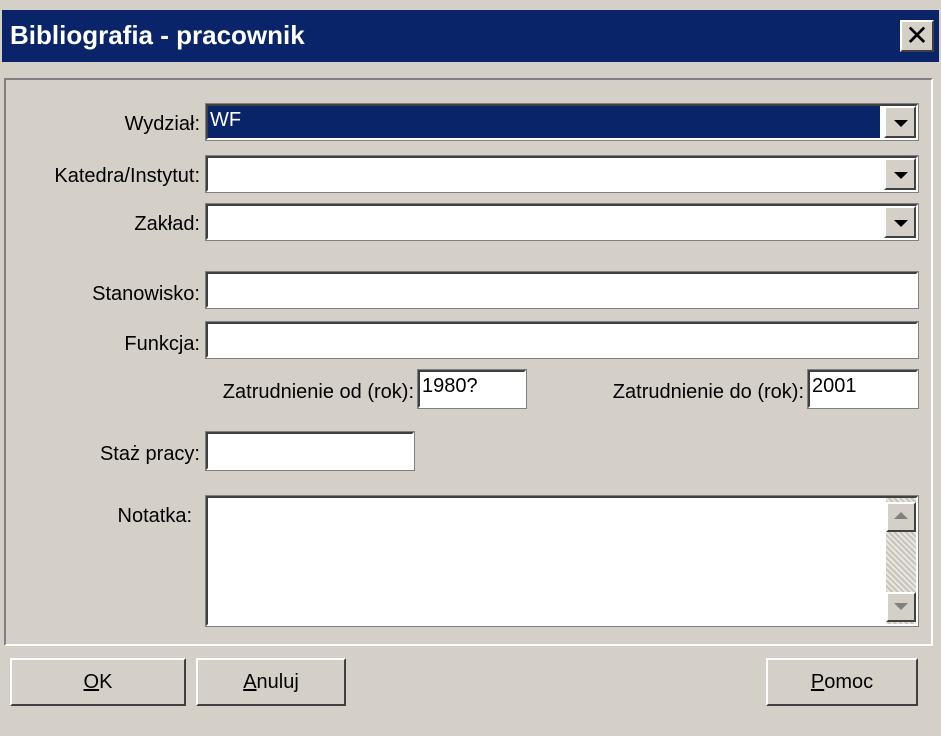  What do you see at coordinates (318, 392) in the screenshot?
I see `zatrudnienie-od-label: Zatrudnienie od (rok):` at bounding box center [318, 392].